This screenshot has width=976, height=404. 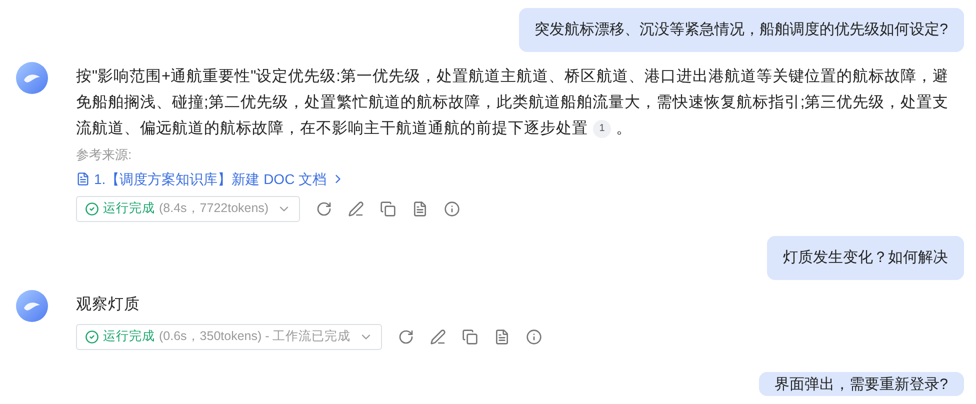 I want to click on sources-label: 参考来源:, so click(x=104, y=155).